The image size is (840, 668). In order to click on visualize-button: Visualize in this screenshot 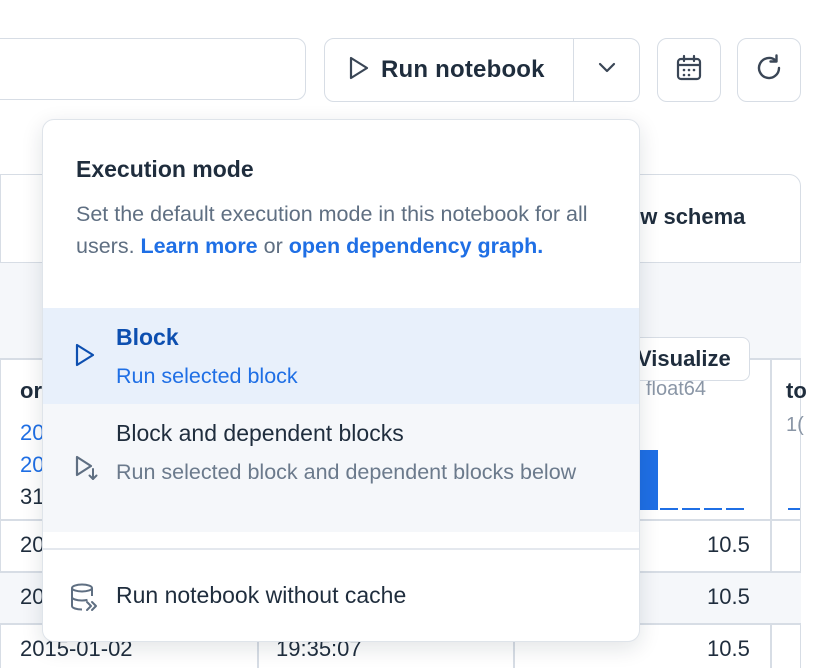, I will do `click(686, 359)`.